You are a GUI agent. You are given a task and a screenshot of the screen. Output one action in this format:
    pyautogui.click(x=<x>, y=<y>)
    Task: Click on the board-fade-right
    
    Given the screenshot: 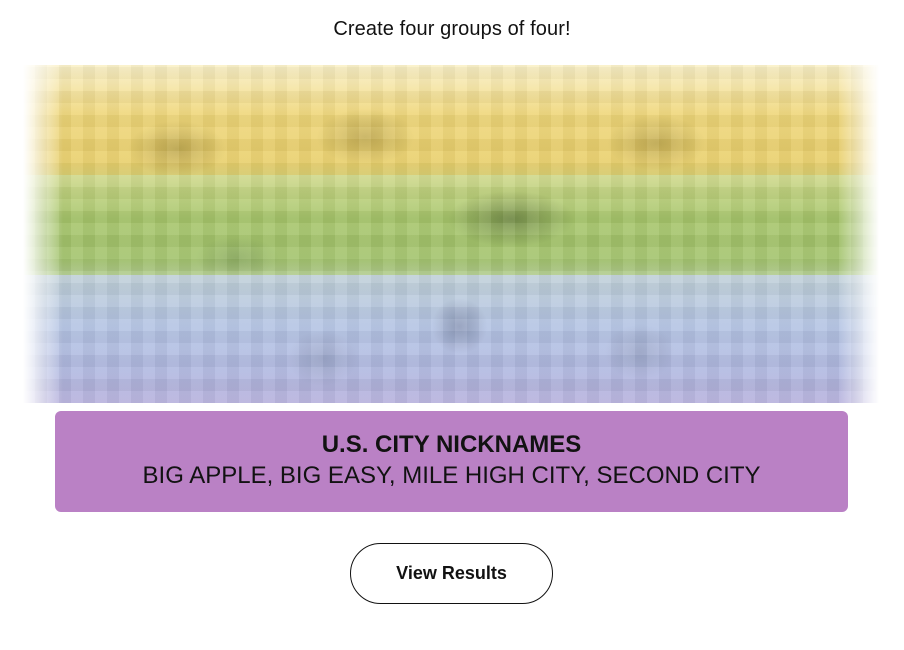 What is the action you would take?
    pyautogui.click(x=859, y=234)
    